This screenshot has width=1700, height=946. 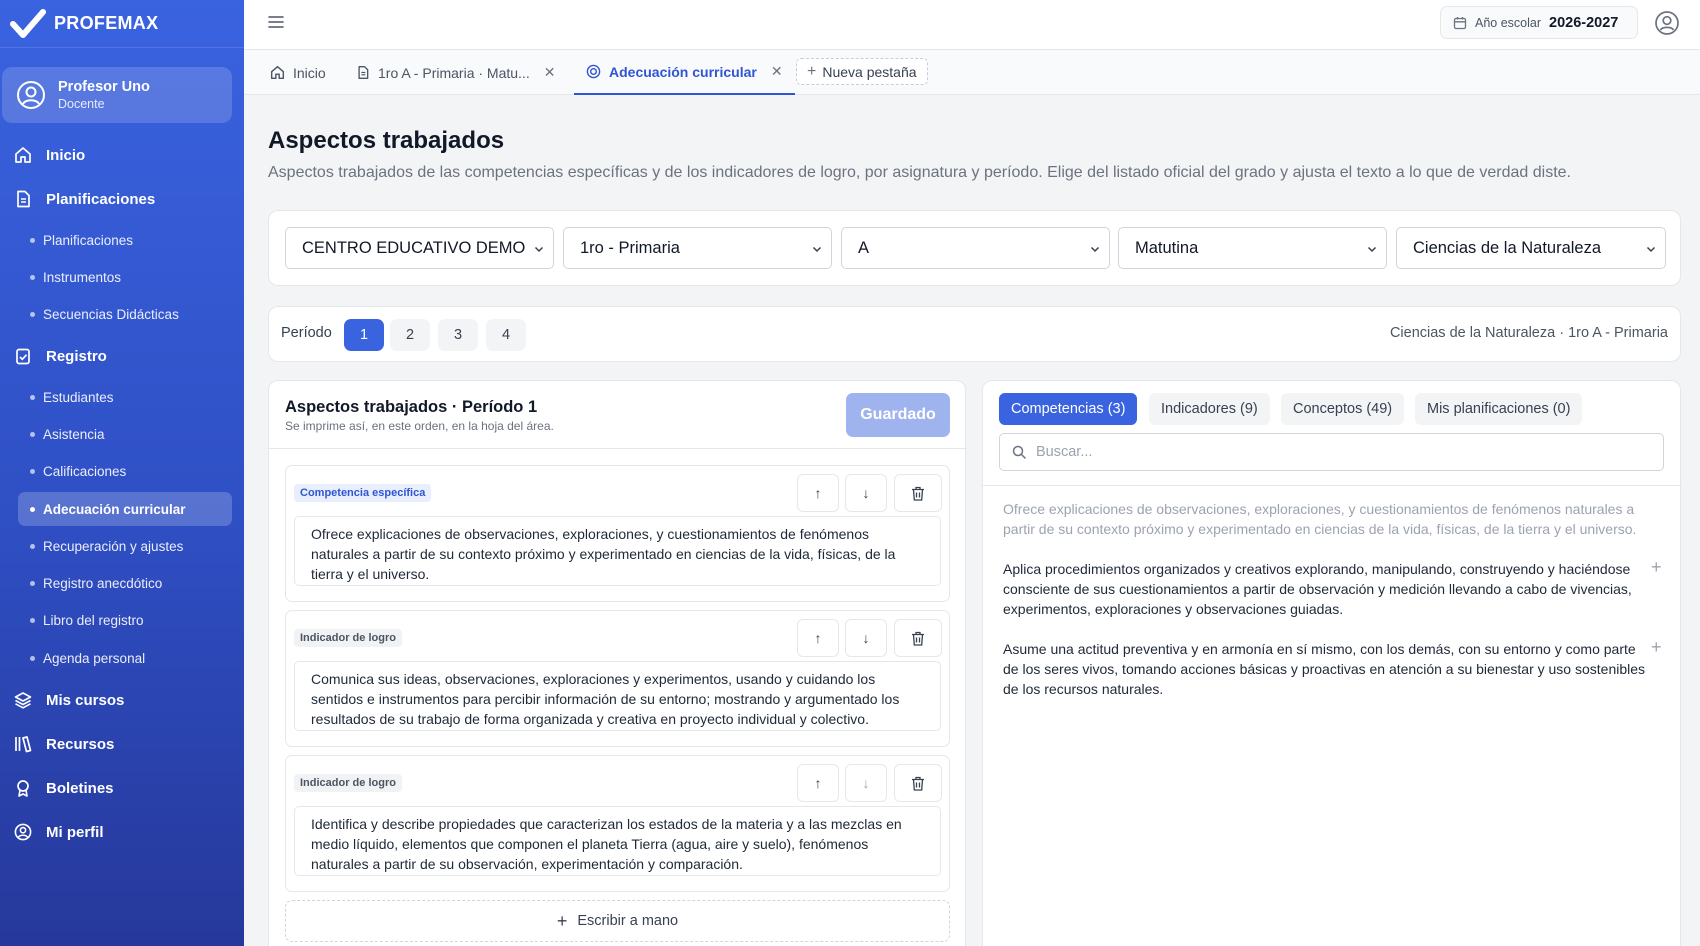 I want to click on periodo-button-1: 1, so click(x=364, y=335).